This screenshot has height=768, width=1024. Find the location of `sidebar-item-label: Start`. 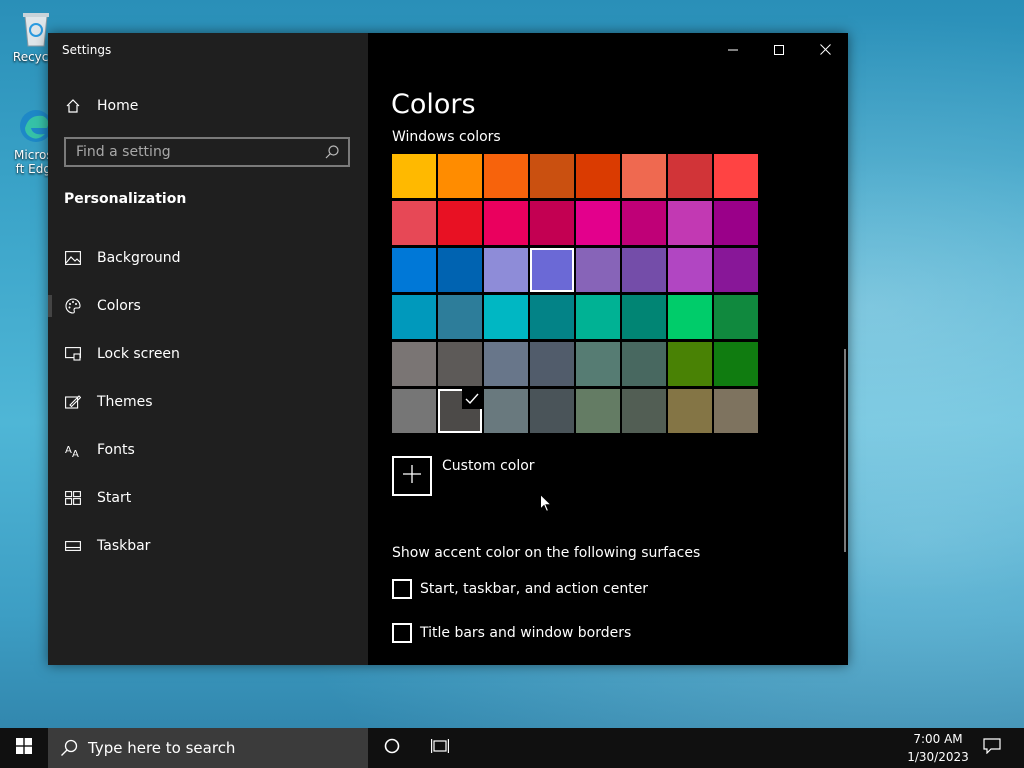

sidebar-item-label: Start is located at coordinates (114, 498).